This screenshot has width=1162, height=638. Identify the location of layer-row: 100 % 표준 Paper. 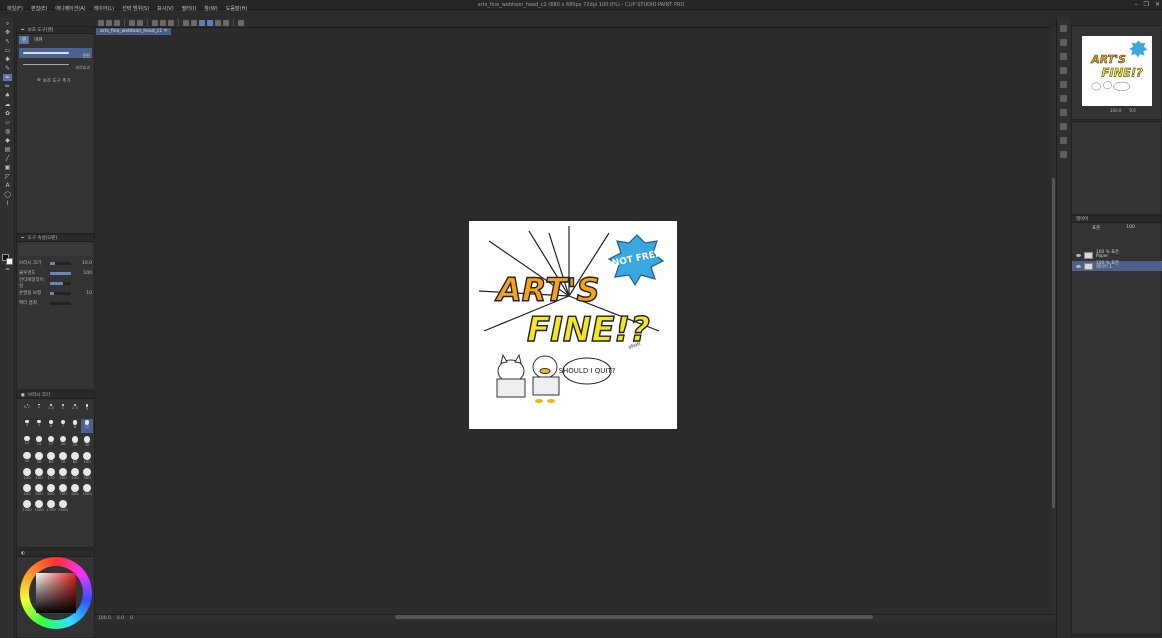
(1117, 255).